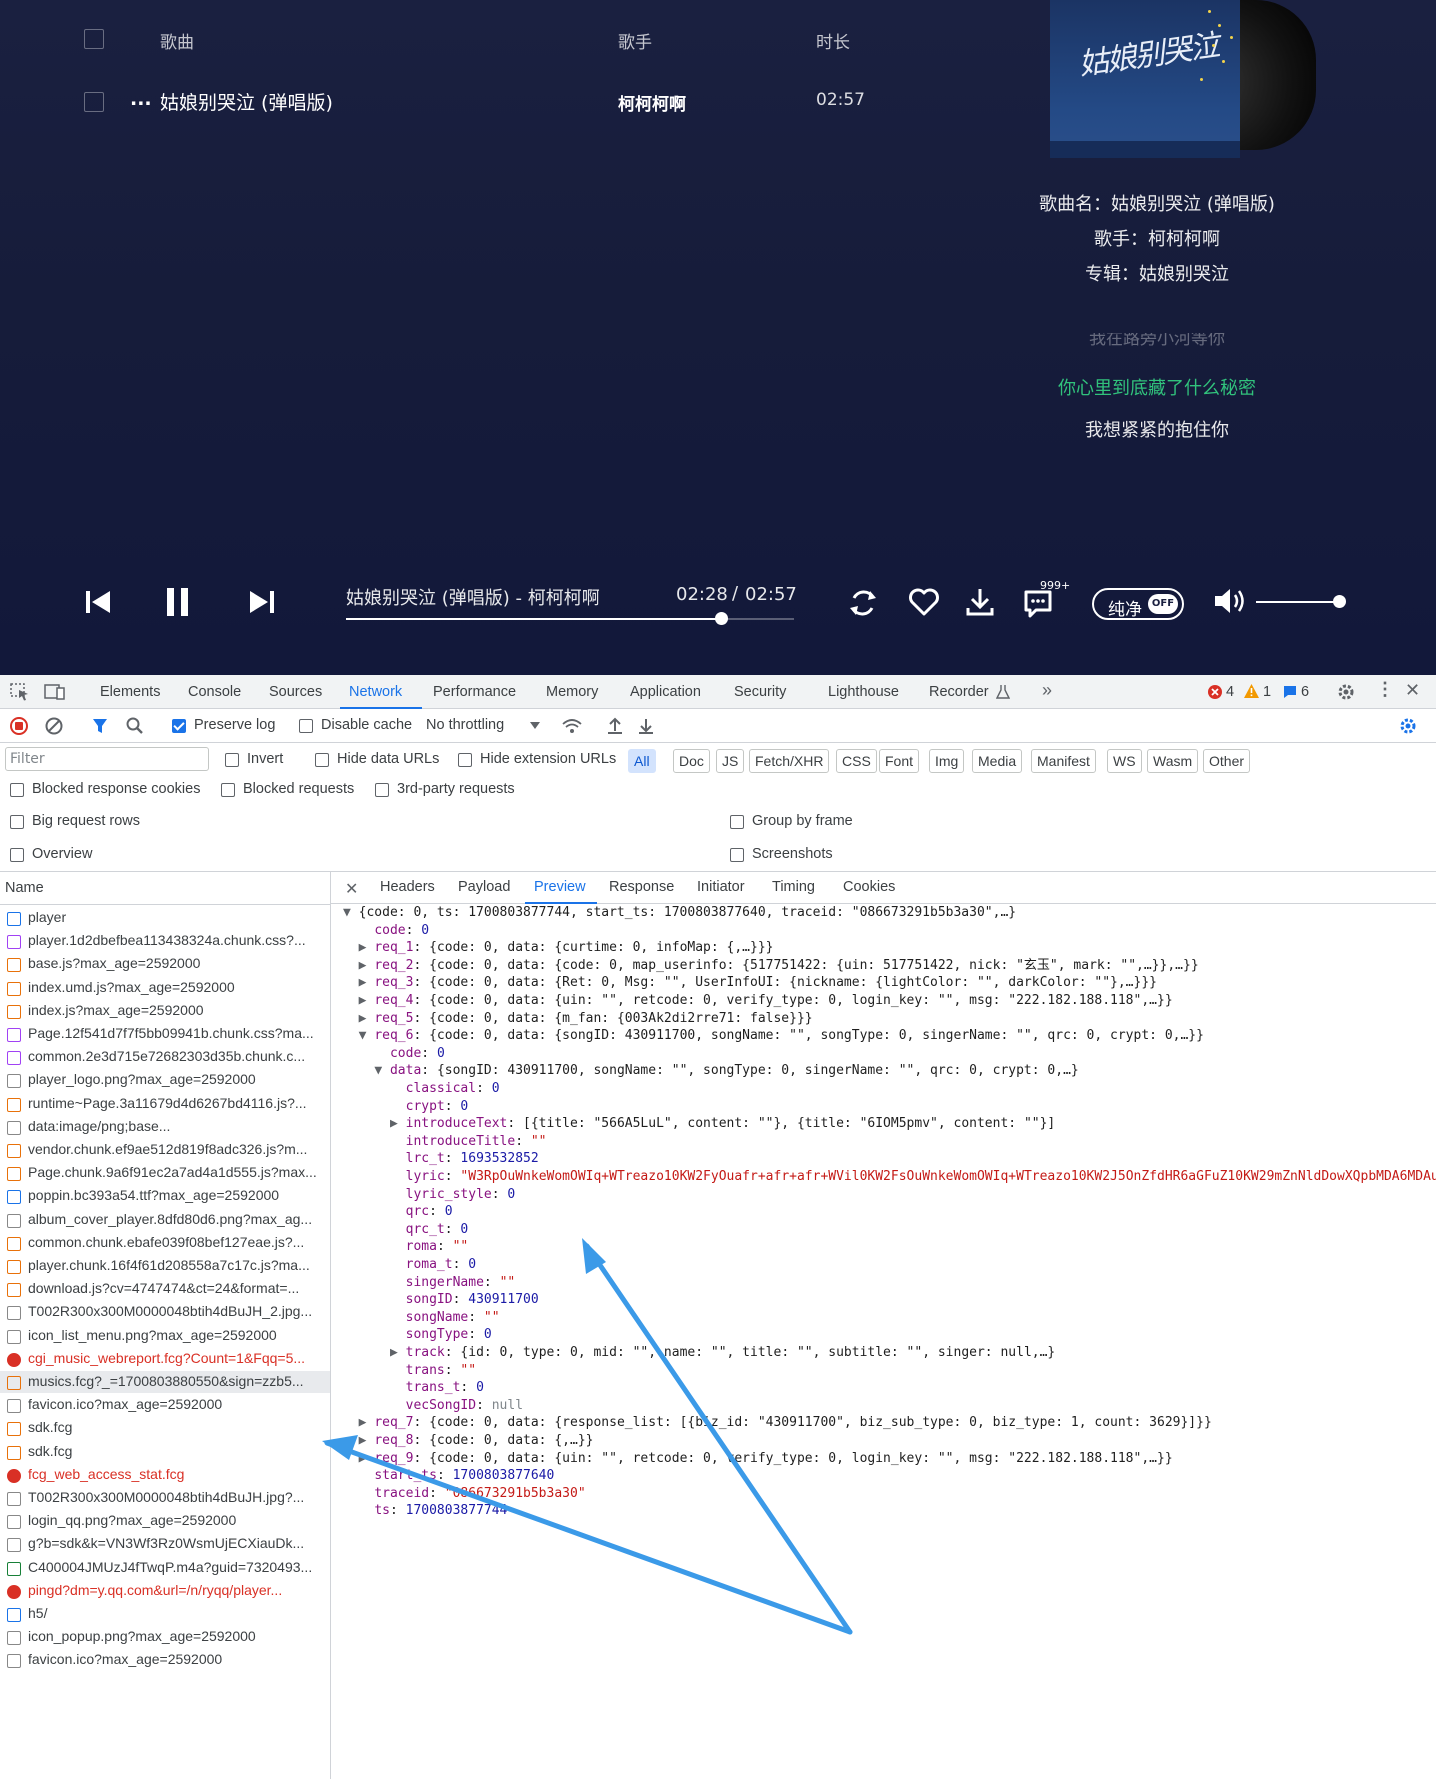 This screenshot has width=1436, height=1779. What do you see at coordinates (473, 597) in the screenshot?
I see `now-playing-title: 姑娘别哭泣 (弹唱版) - 柯柯柯啊` at bounding box center [473, 597].